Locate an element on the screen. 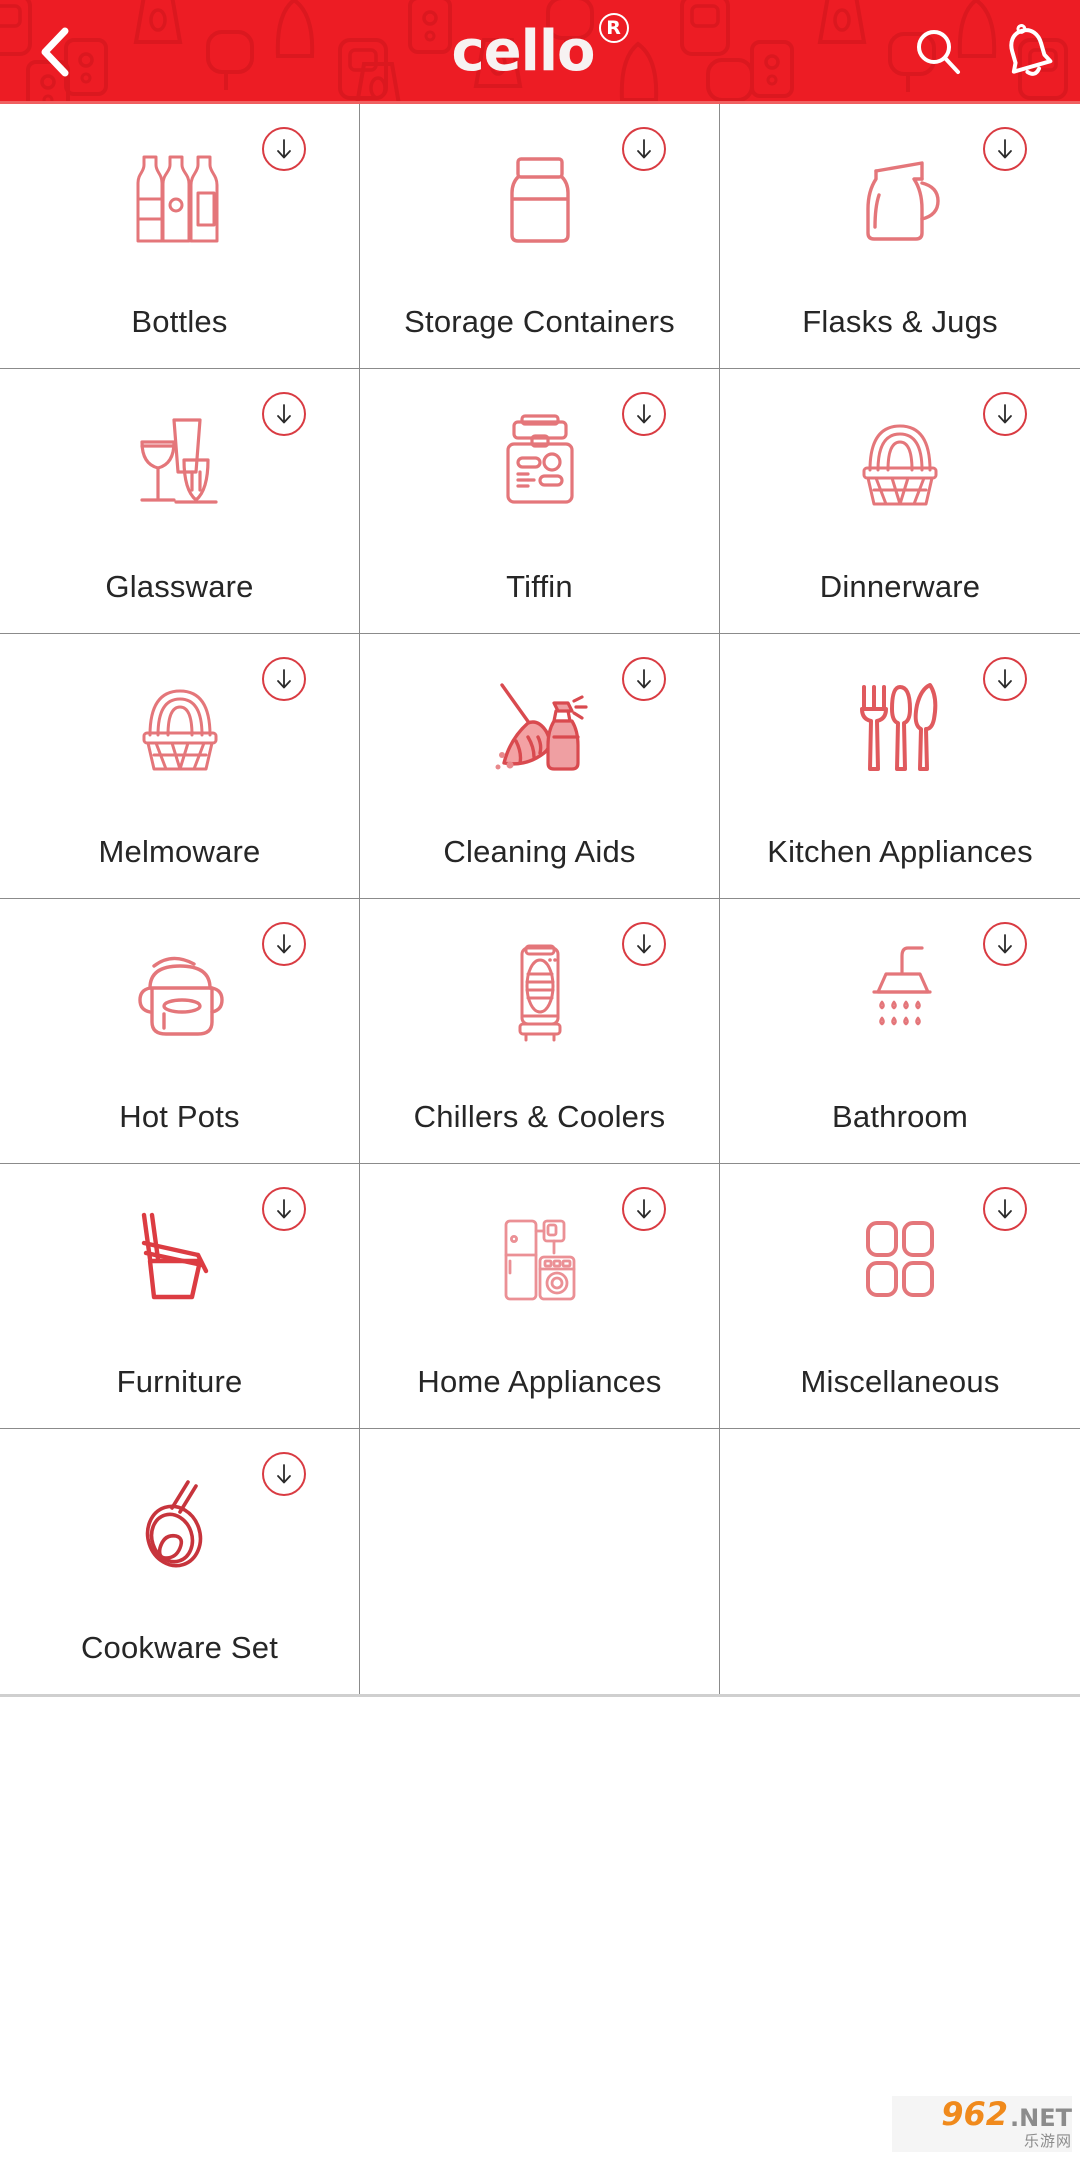 The image size is (1080, 2160). cutlery-icon is located at coordinates (899, 727).